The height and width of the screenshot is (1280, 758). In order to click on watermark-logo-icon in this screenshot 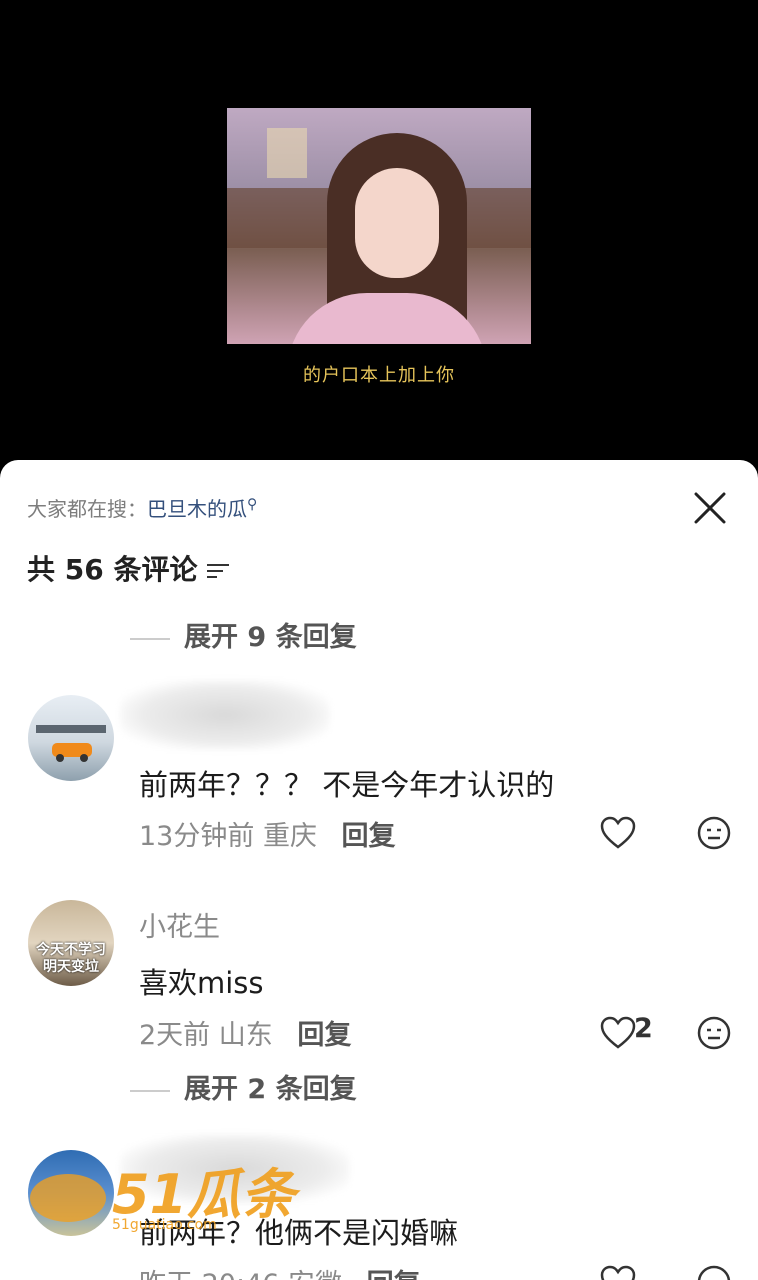, I will do `click(68, 1198)`.